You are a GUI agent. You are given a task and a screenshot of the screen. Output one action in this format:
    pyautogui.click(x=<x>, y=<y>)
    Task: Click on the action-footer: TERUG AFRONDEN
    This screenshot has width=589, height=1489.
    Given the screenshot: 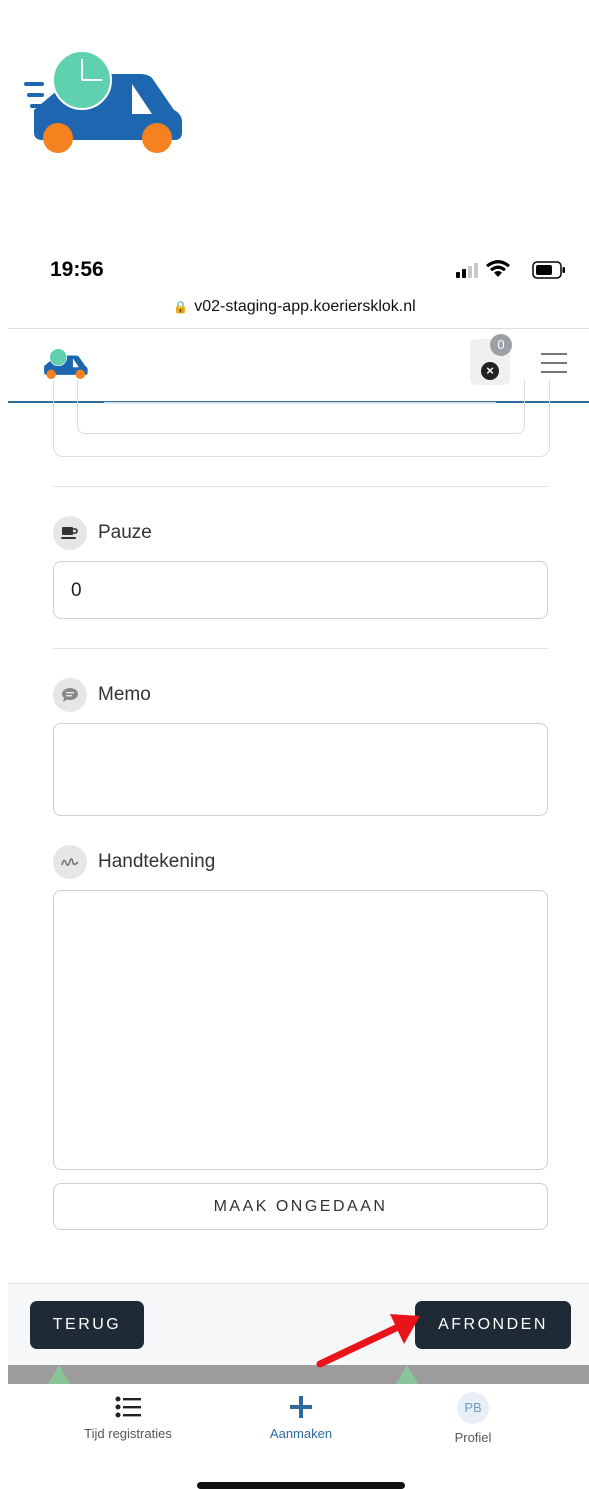 What is the action you would take?
    pyautogui.click(x=298, y=1324)
    